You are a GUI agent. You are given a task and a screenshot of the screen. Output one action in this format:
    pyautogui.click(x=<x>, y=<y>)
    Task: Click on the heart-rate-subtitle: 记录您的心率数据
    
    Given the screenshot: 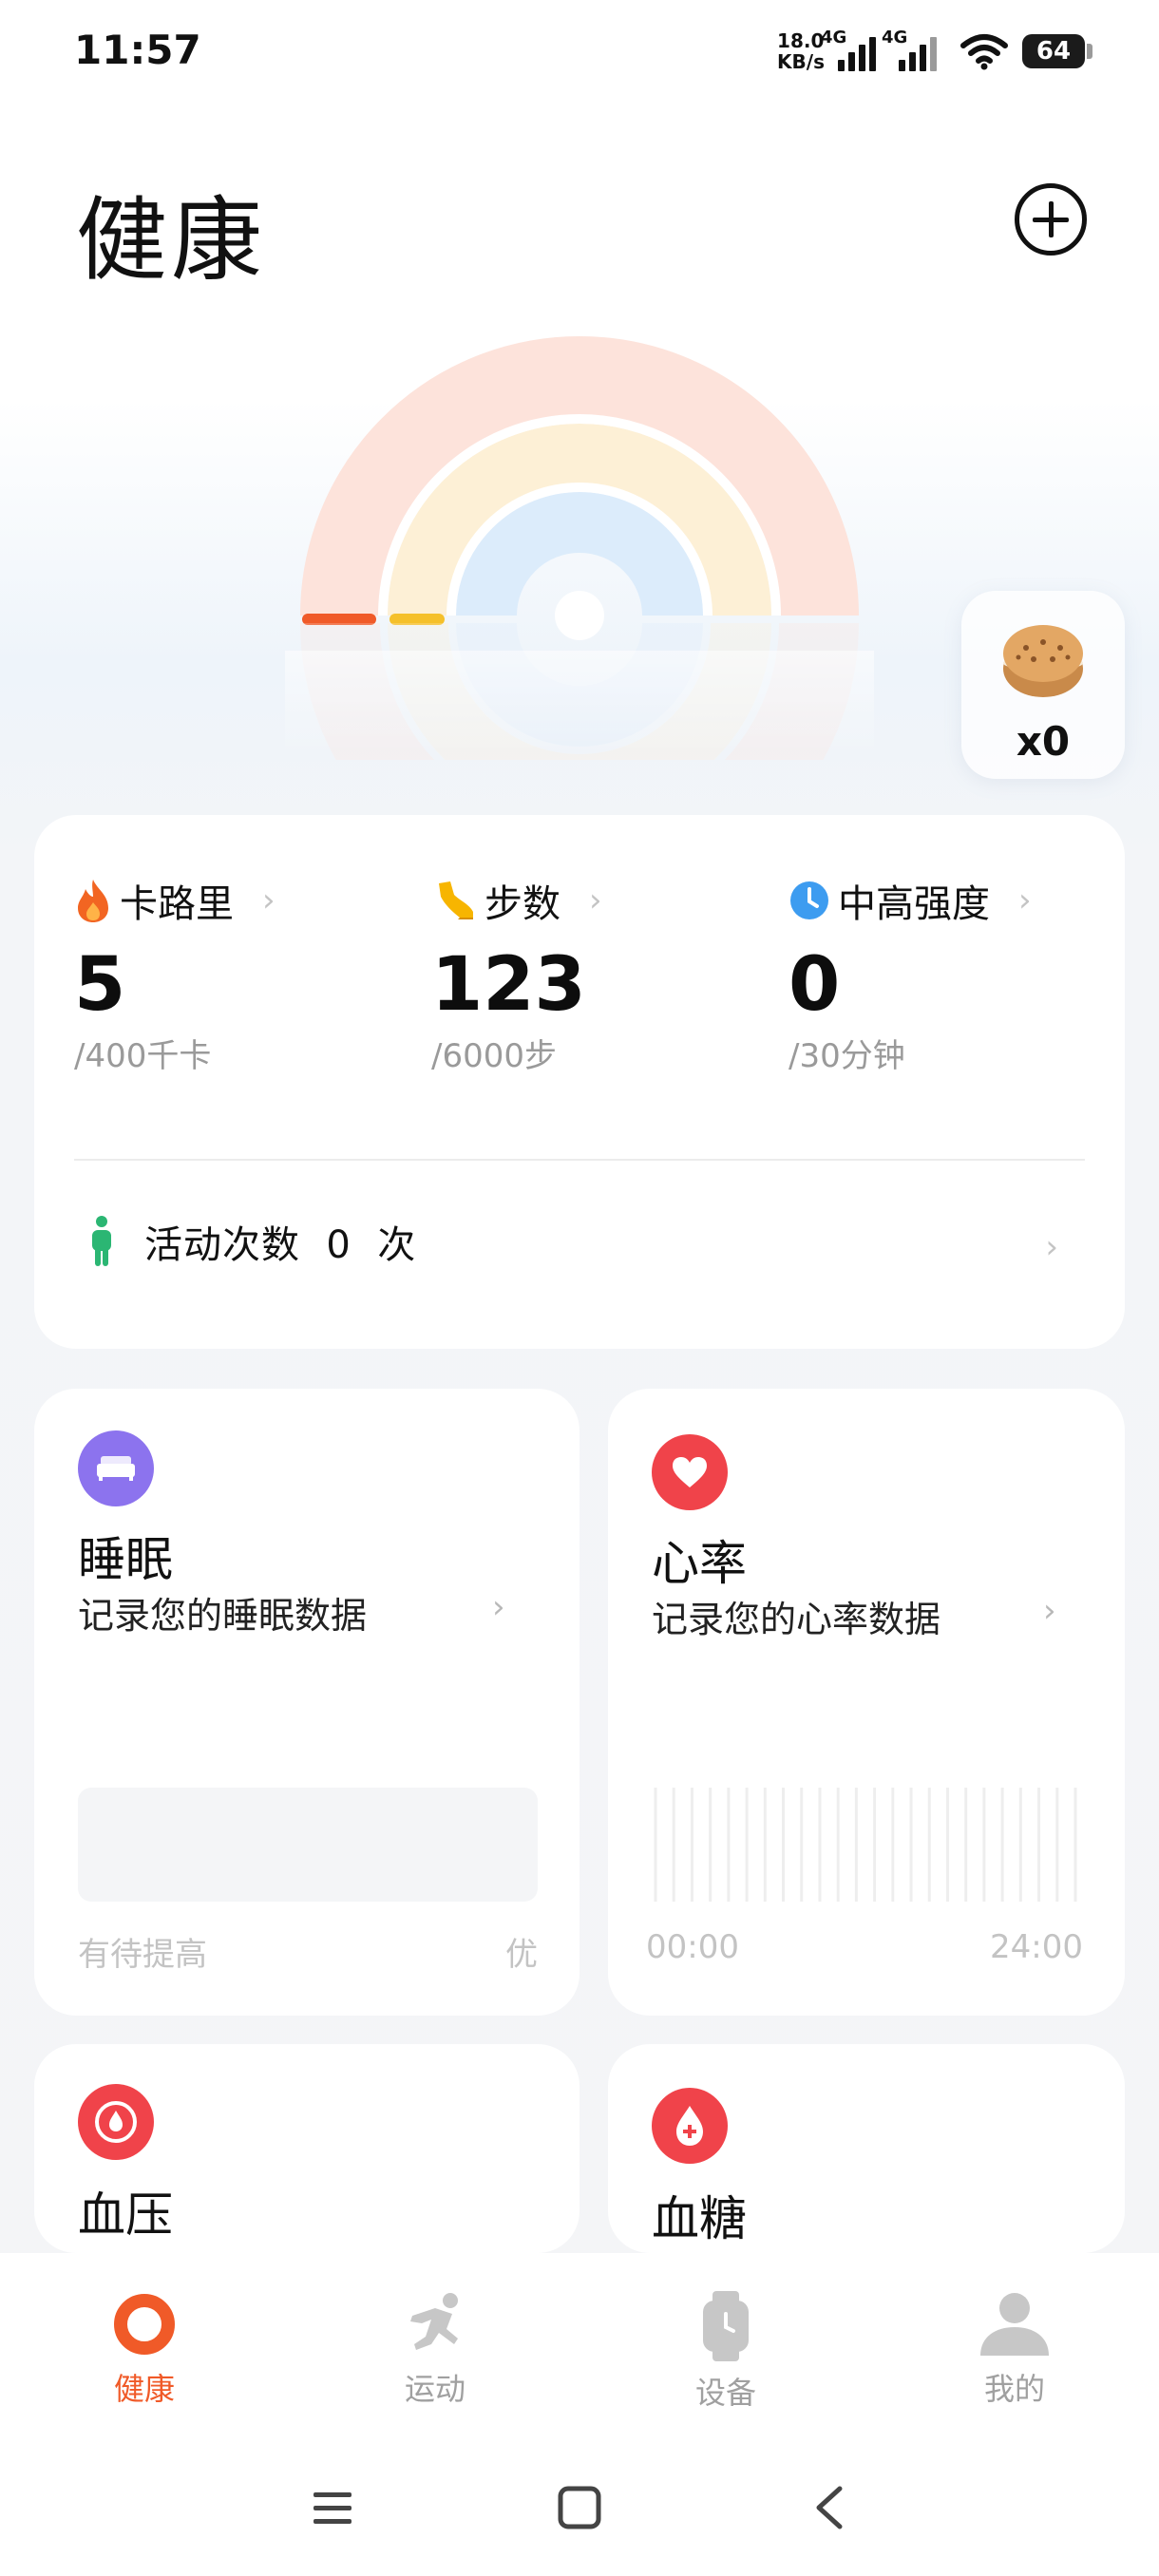 What is the action you would take?
    pyautogui.click(x=796, y=1619)
    